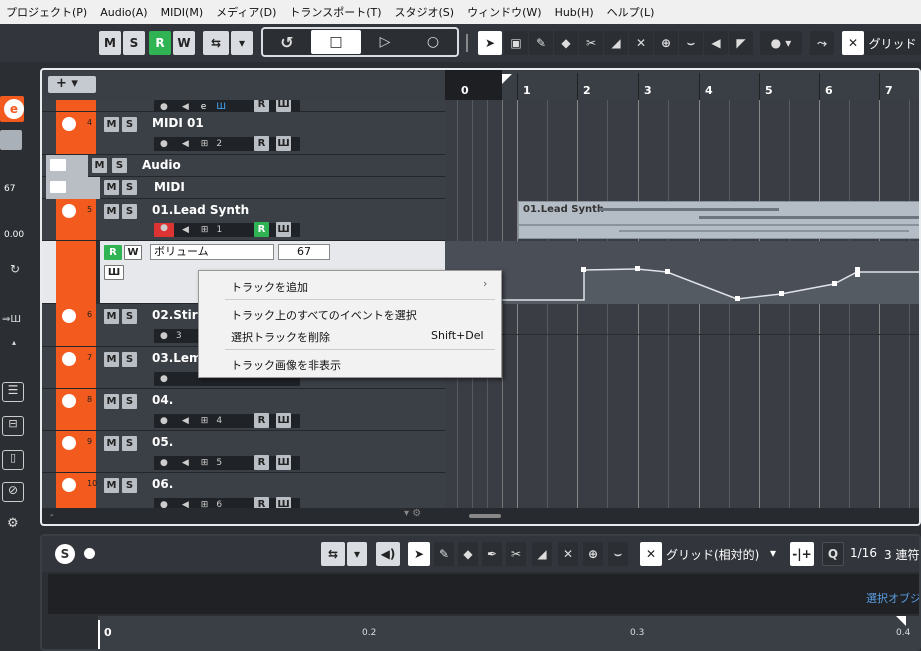 This screenshot has height=651, width=921. I want to click on tracklist-footer-icons: ▾ ⚙, so click(412, 513).